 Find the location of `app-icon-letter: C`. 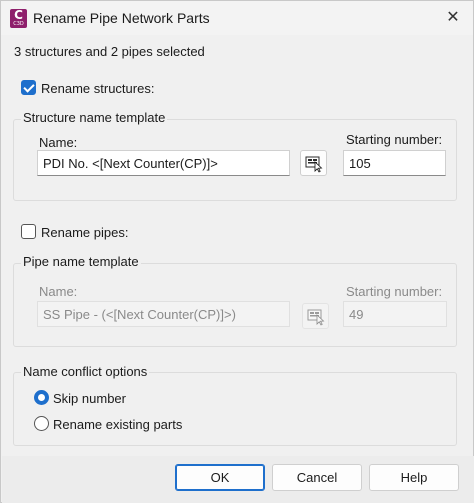

app-icon-letter: C is located at coordinates (18, 15).